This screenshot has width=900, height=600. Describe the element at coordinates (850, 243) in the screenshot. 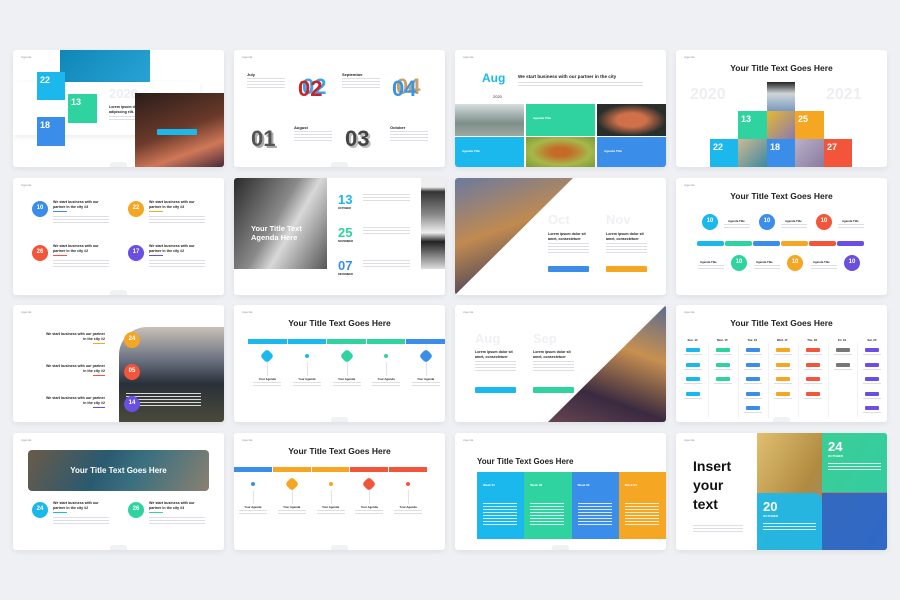

I see `timeline-segment` at that location.